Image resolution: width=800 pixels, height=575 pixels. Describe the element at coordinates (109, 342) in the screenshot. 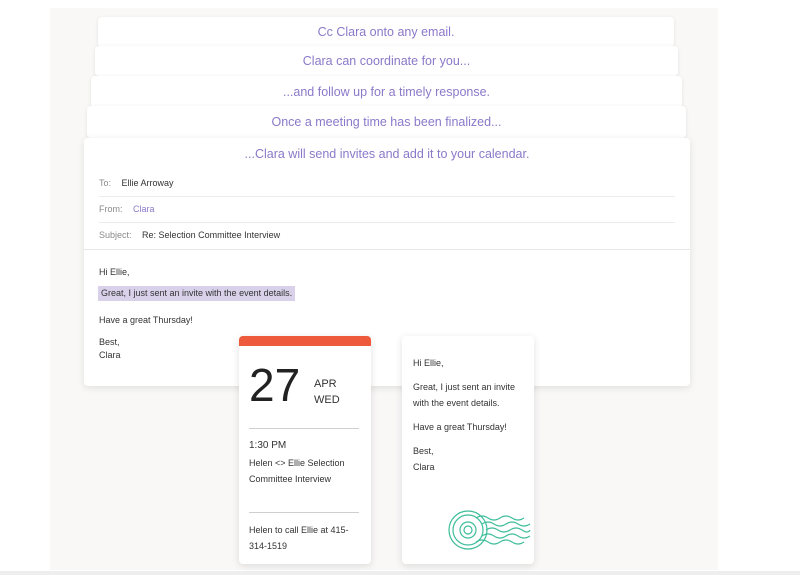

I see `email-best: Best,` at that location.